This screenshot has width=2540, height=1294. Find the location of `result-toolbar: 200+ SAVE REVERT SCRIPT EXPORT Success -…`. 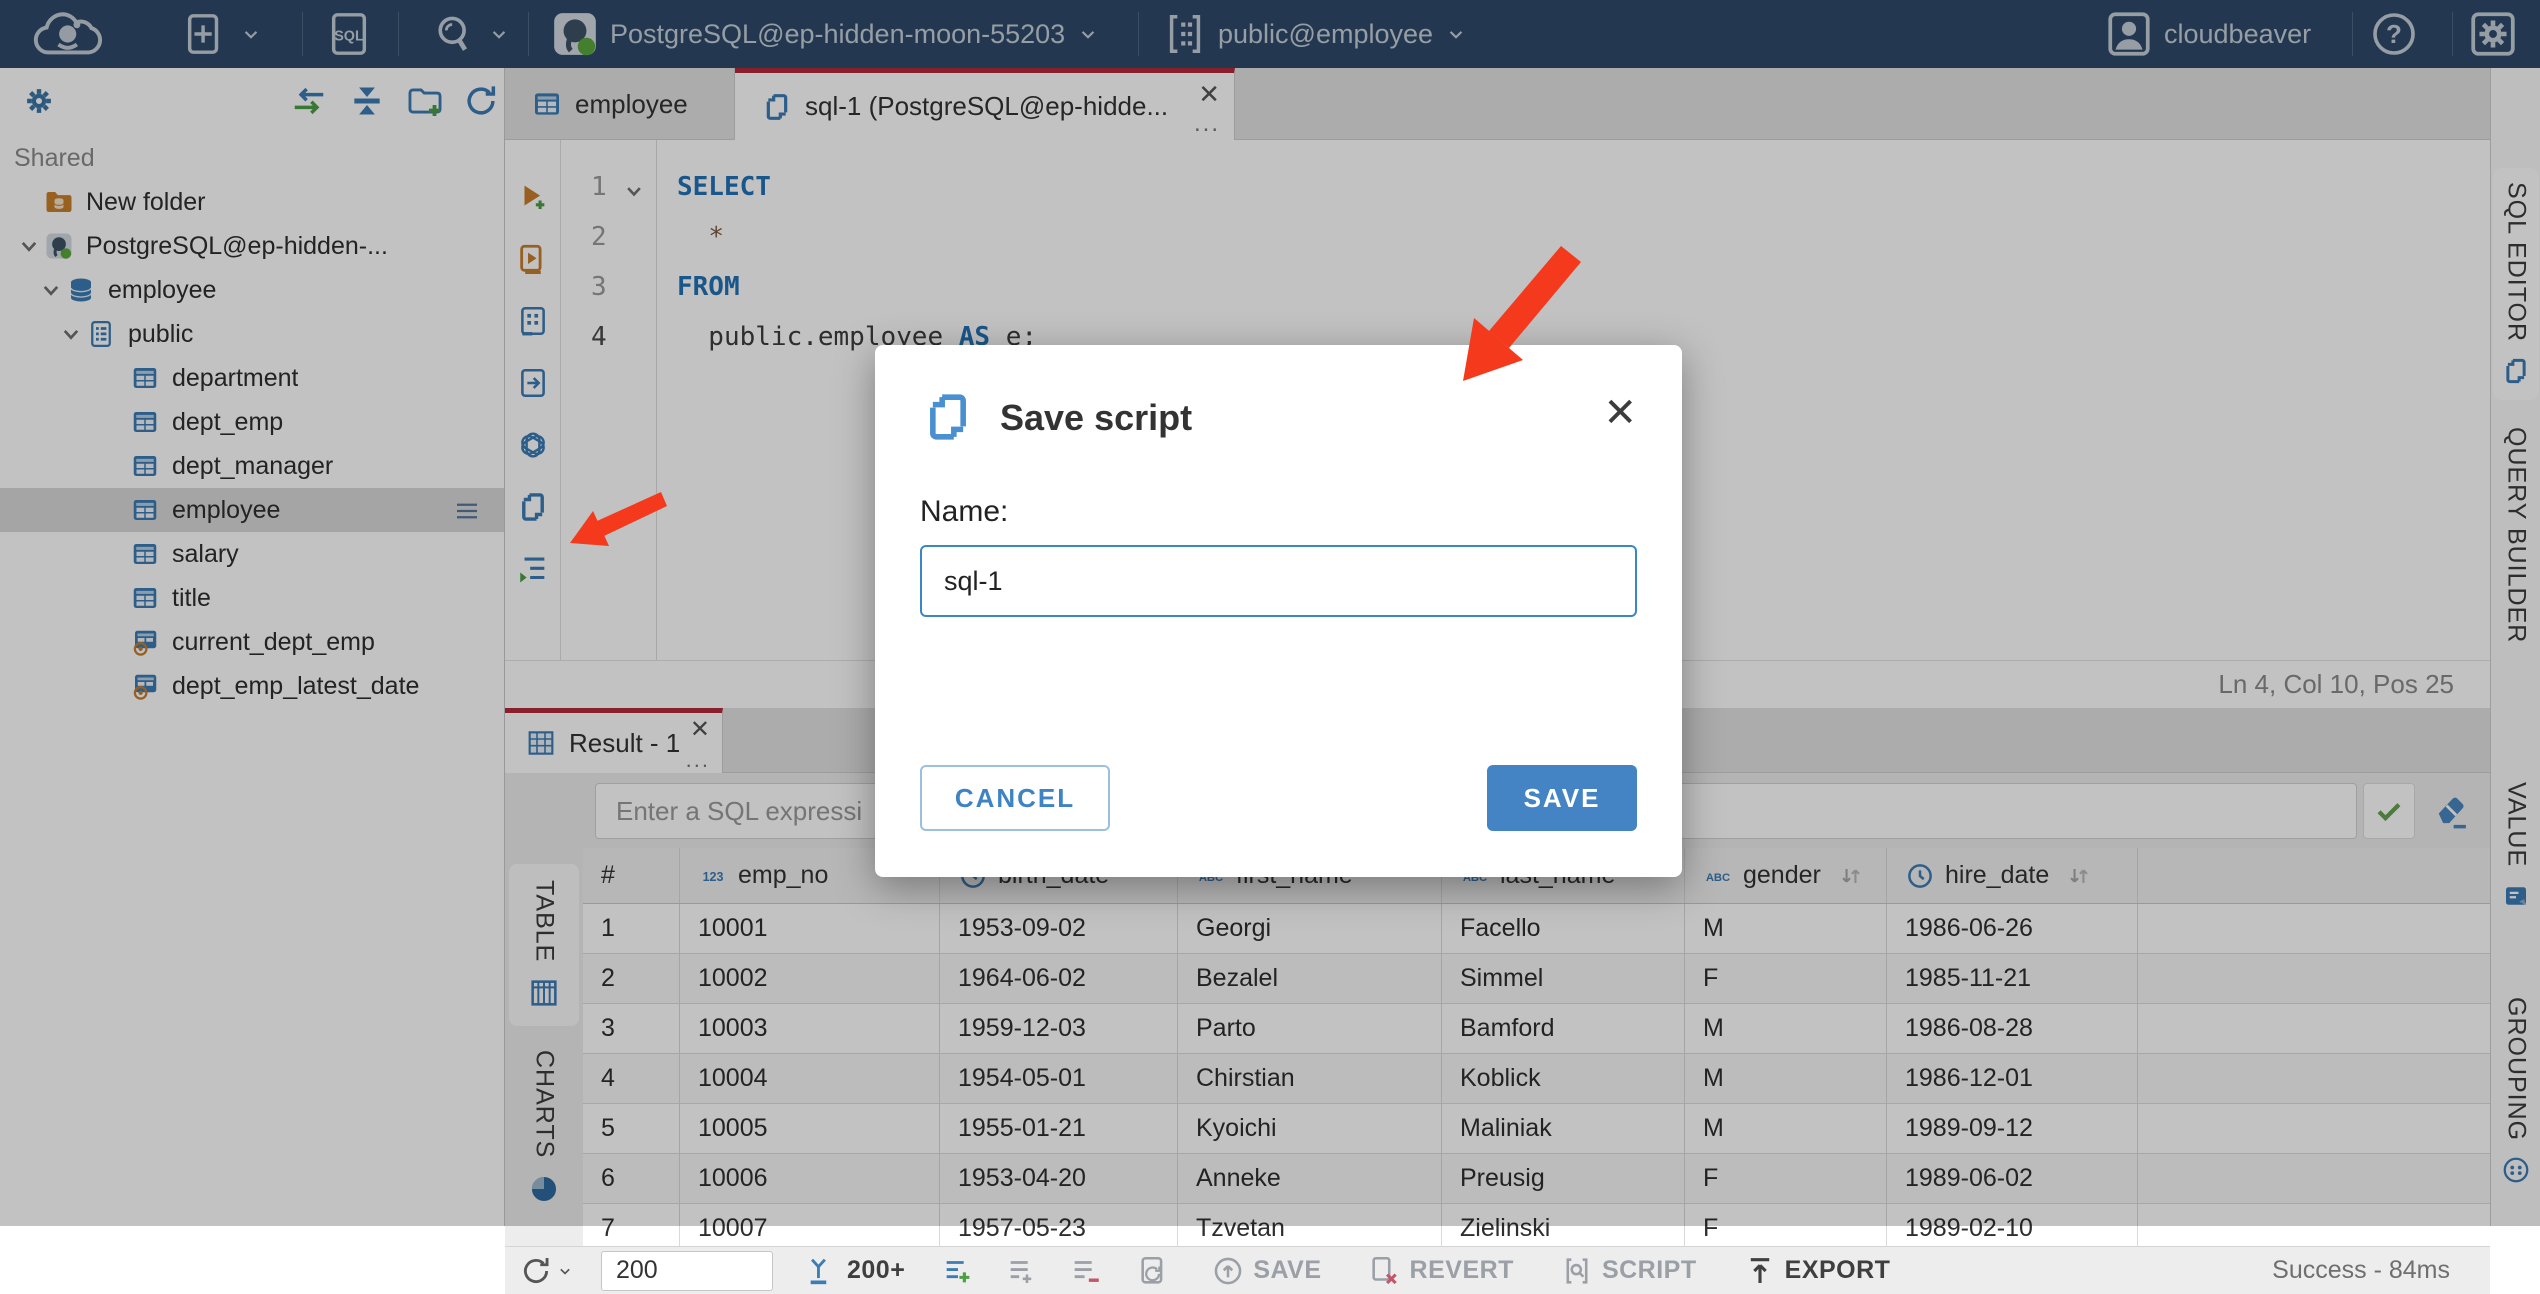

result-toolbar: 200+ SAVE REVERT SCRIPT EXPORT Success -… is located at coordinates (1497, 1270).